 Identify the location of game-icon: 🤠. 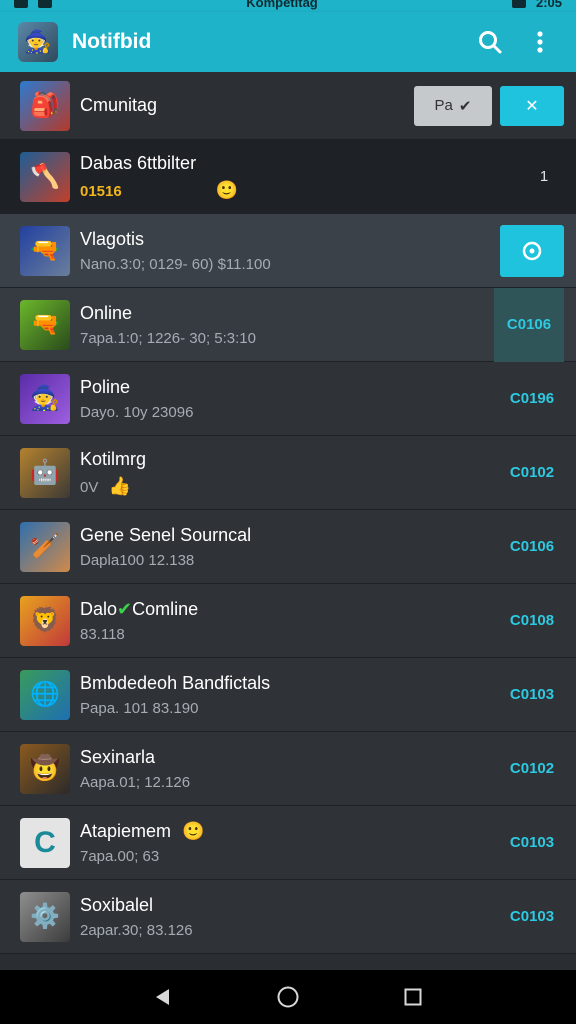
(45, 768).